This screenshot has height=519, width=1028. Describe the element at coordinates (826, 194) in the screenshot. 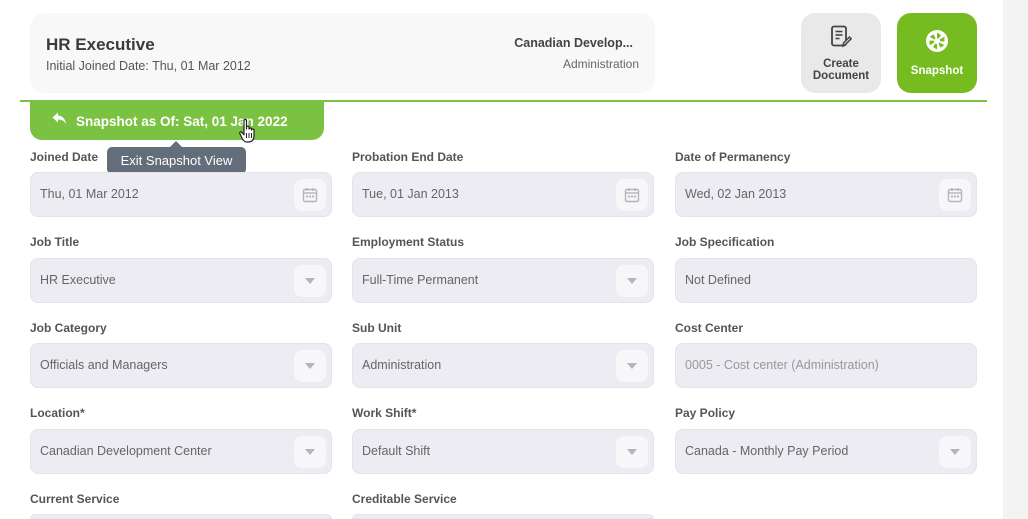

I see `permanency-date-field: Wed, 02 Jan 2013` at that location.